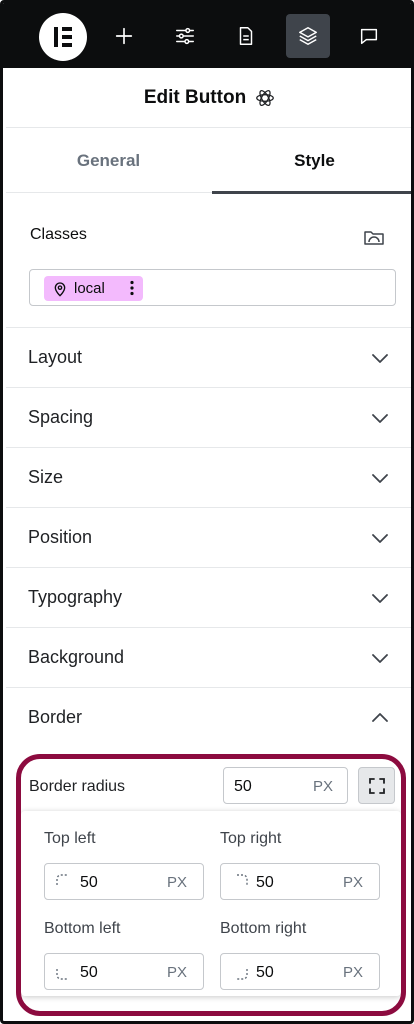  Describe the element at coordinates (124, 36) in the screenshot. I see `add-icon` at that location.